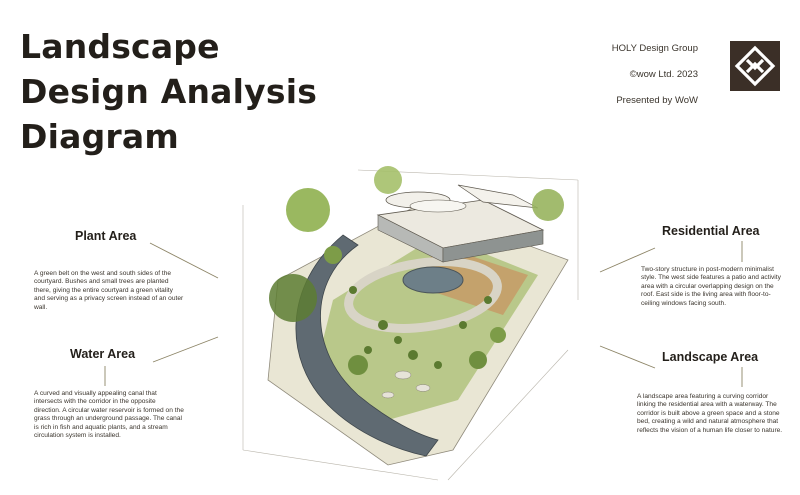  Describe the element at coordinates (654, 48) in the screenshot. I see `design-group: HOLY Design Group` at that location.